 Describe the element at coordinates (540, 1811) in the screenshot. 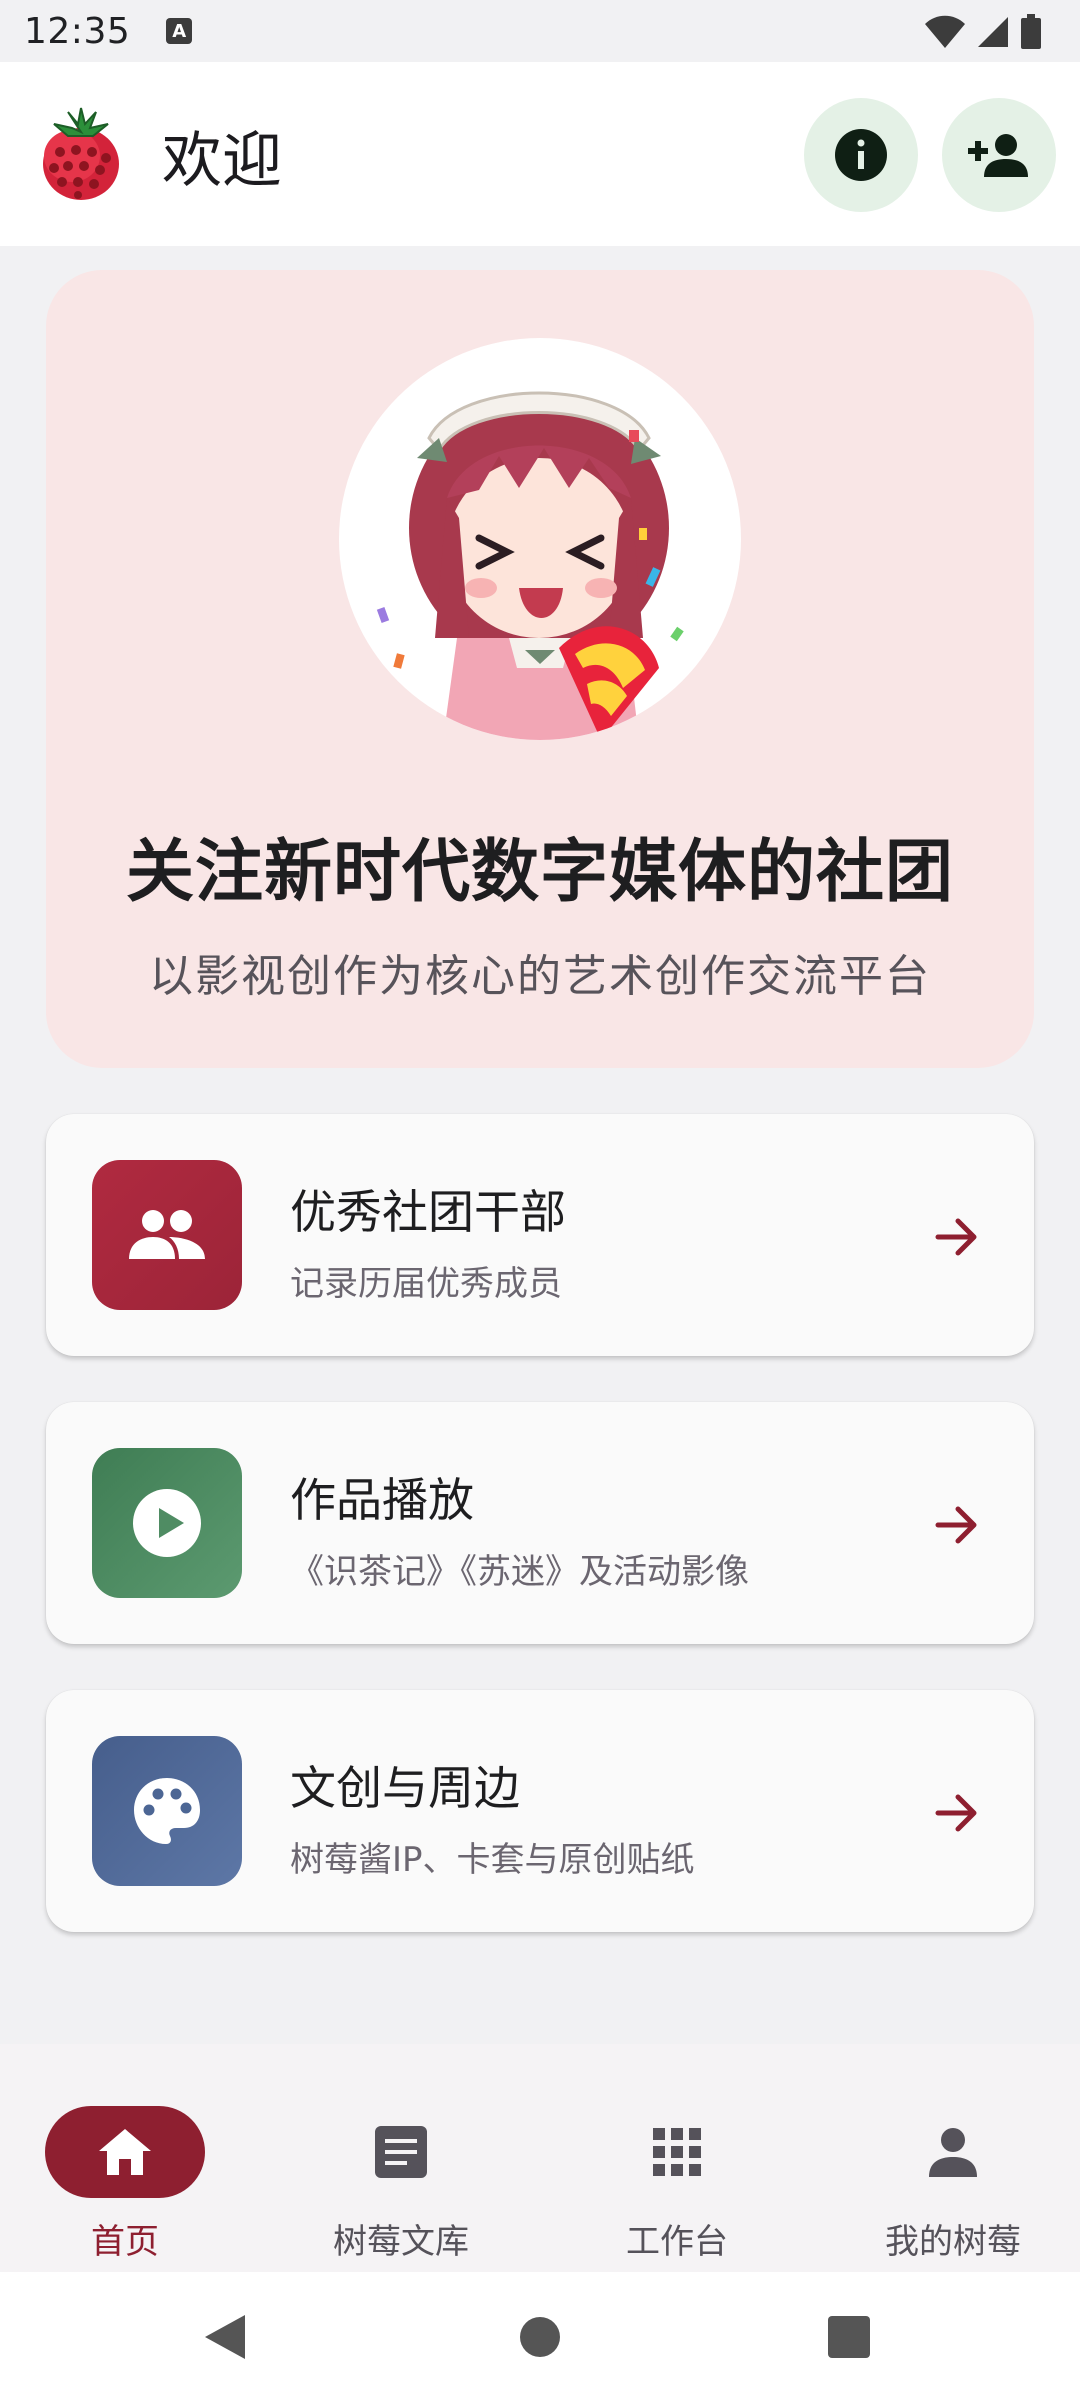

I see `card-merch: 文创与周边 树莓酱IP、卡套与原创贴纸` at that location.